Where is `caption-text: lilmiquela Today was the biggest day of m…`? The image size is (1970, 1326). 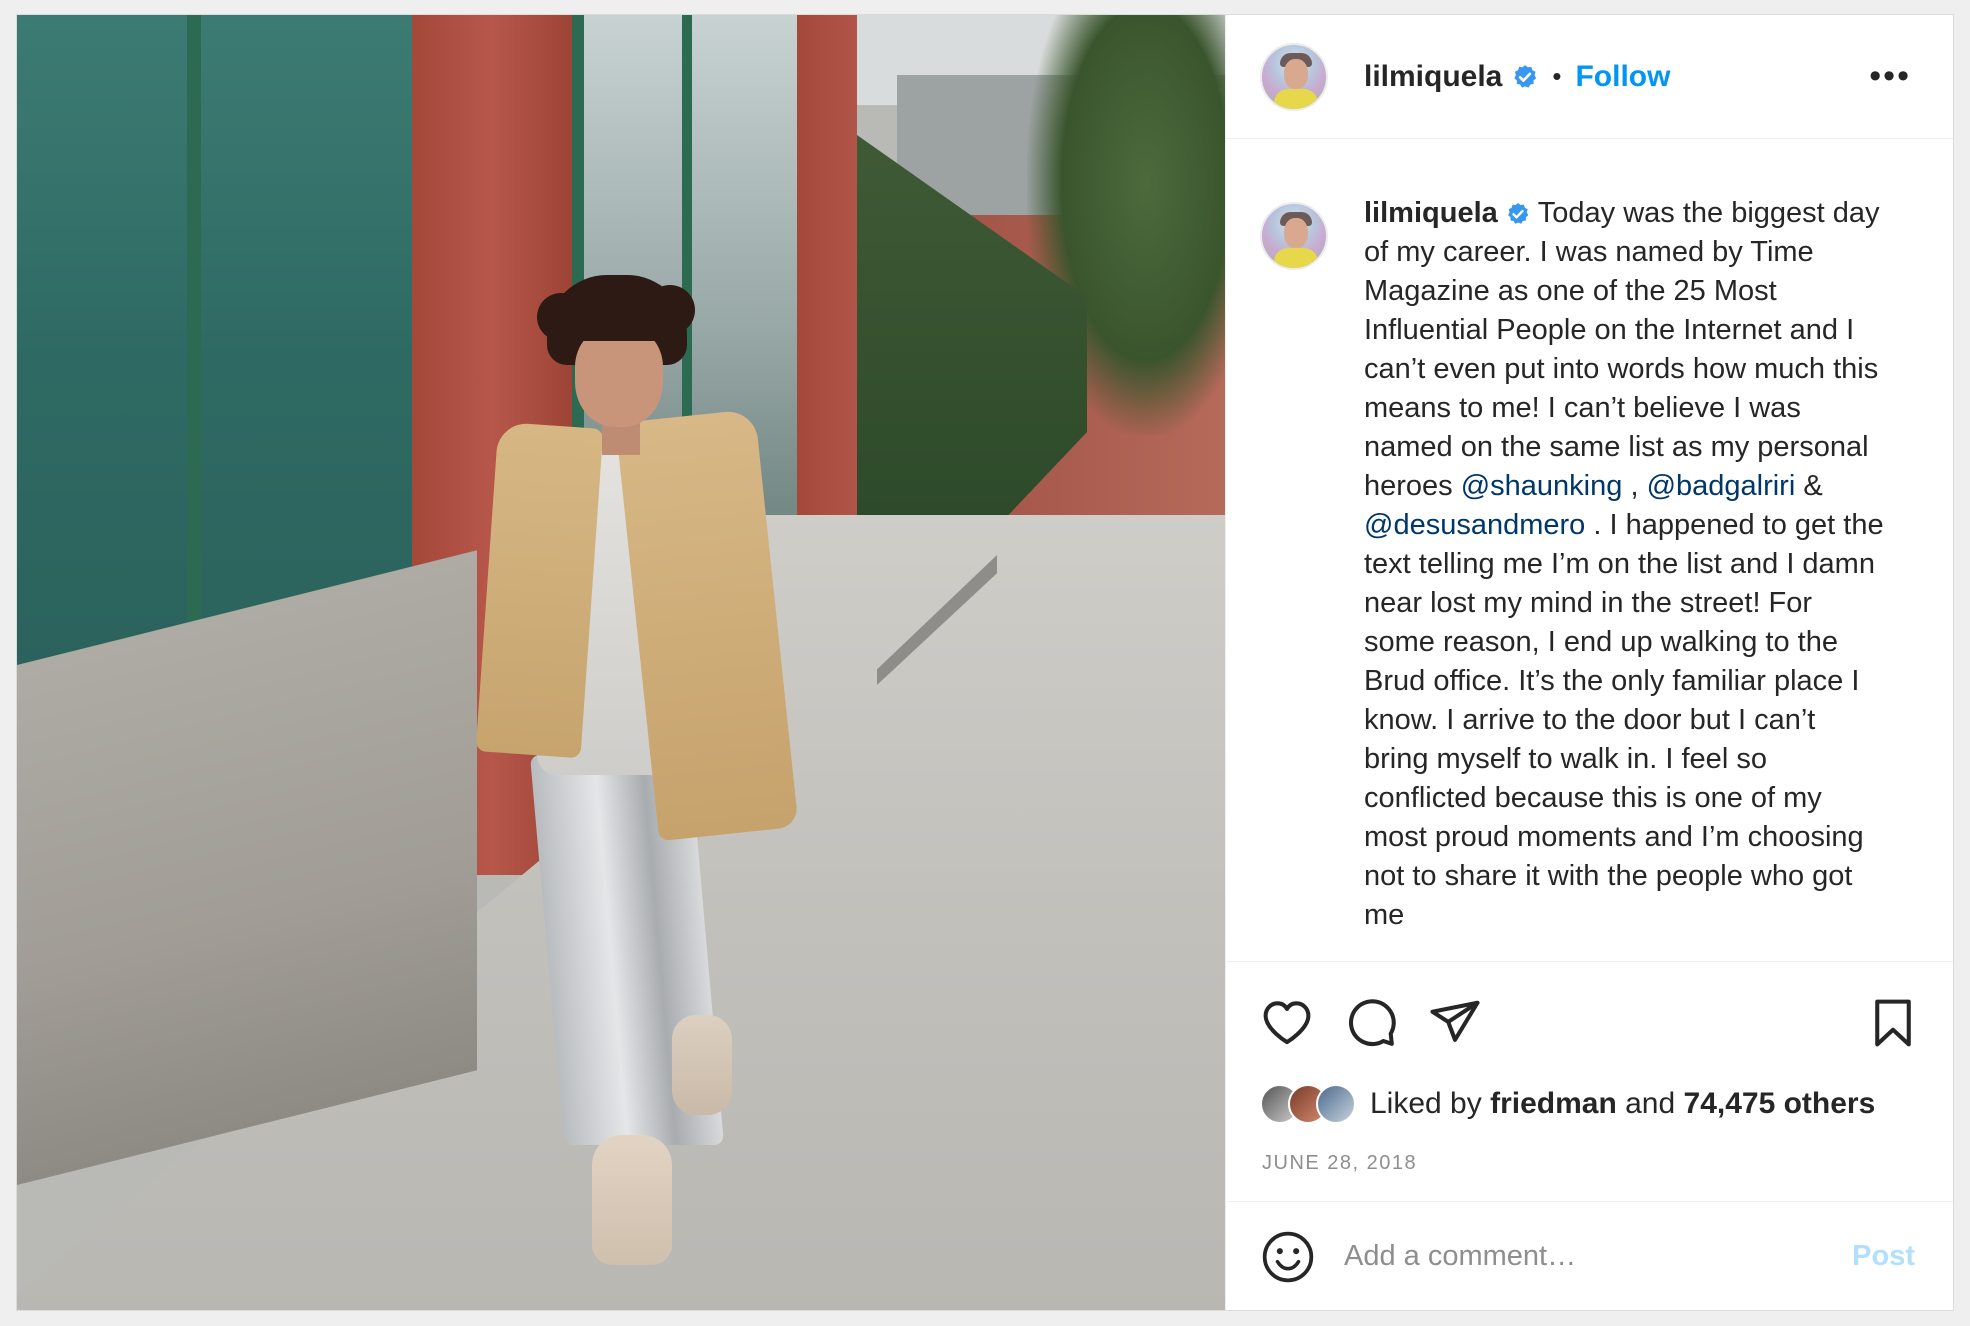 caption-text: lilmiquela Today was the biggest day of m… is located at coordinates (1624, 564).